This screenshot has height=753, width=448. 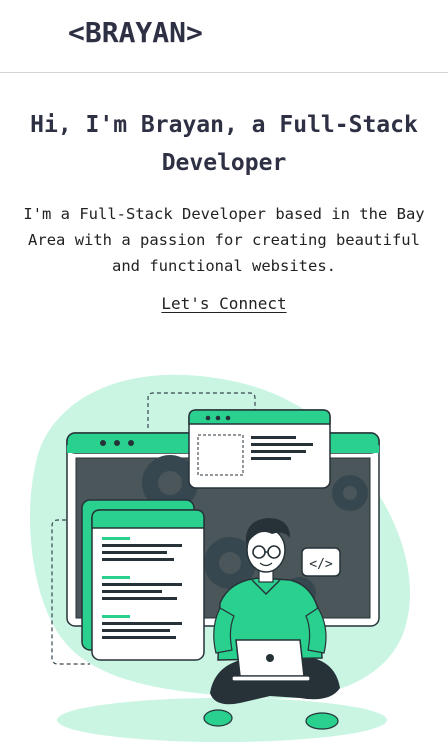 I want to click on document-cards, so click(x=143, y=580).